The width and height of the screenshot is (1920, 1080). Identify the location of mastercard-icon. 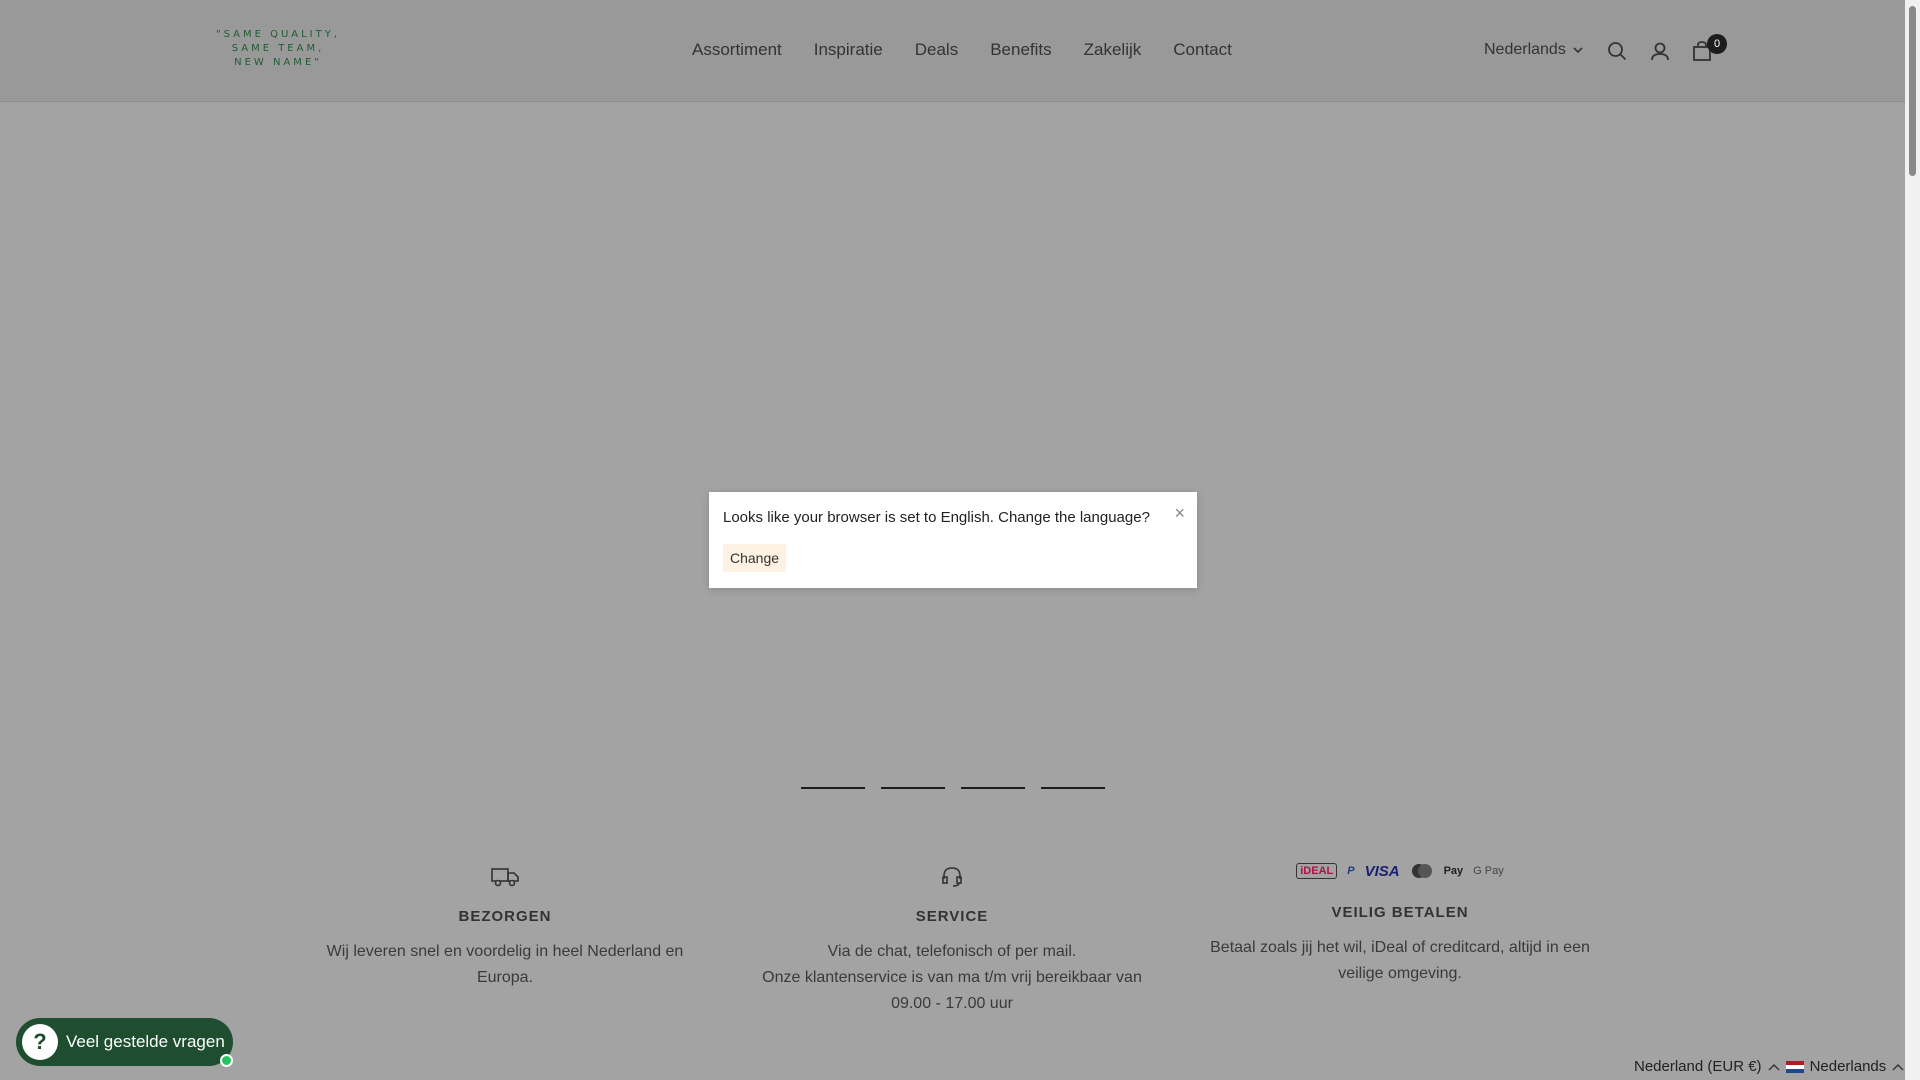
(1422, 871).